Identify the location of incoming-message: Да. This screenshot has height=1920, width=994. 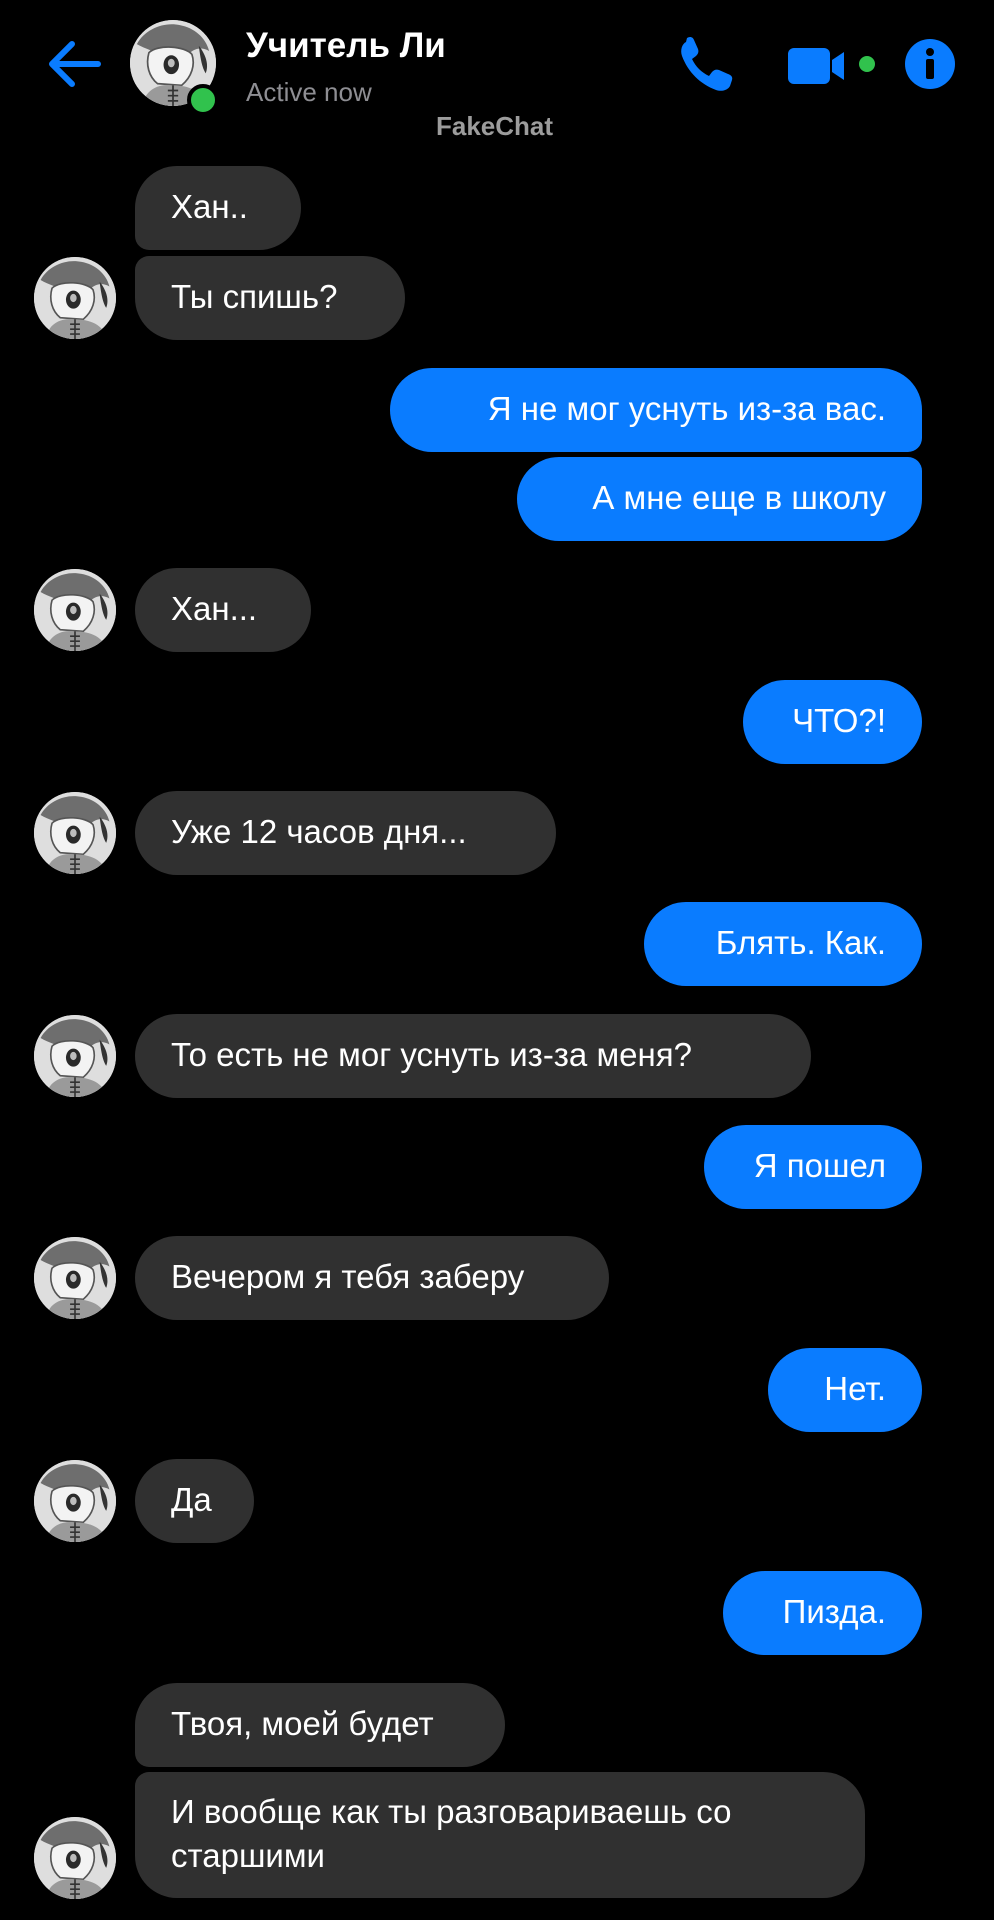
(194, 1501).